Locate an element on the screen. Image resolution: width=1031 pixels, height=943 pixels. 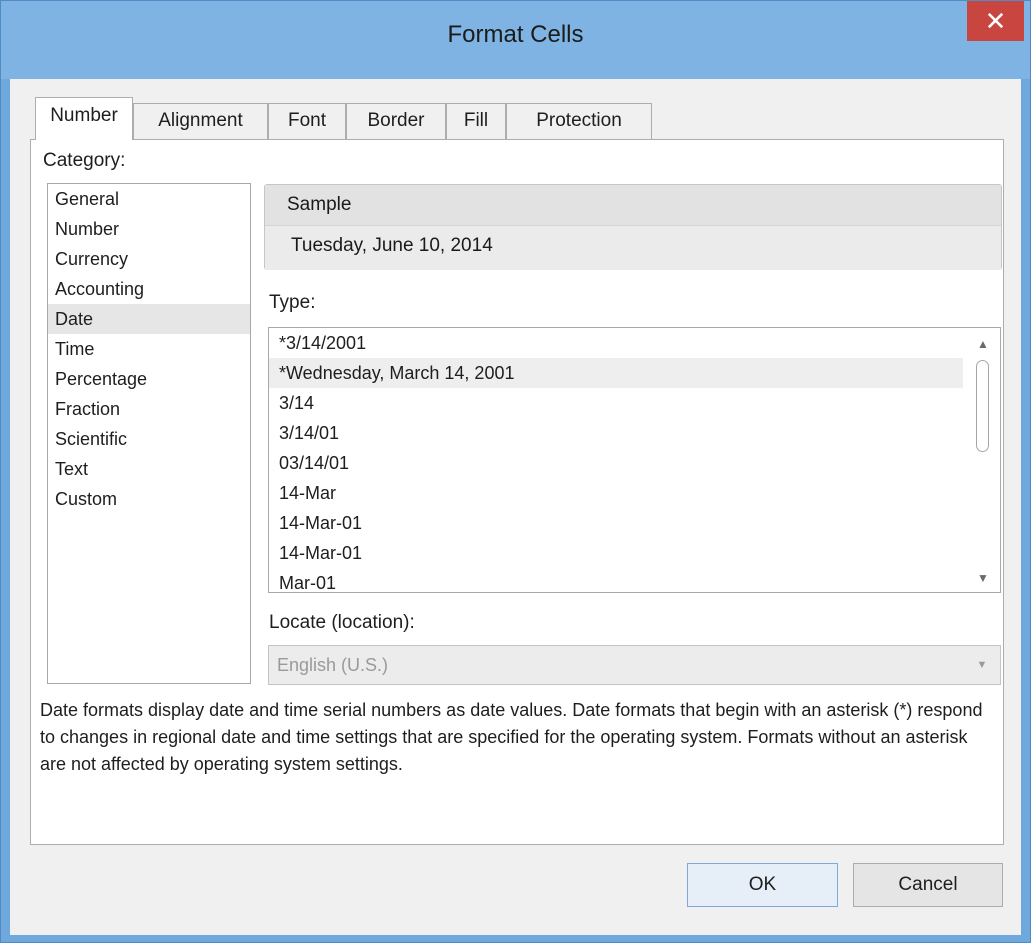
locale-label: Locate (location): is located at coordinates (342, 622).